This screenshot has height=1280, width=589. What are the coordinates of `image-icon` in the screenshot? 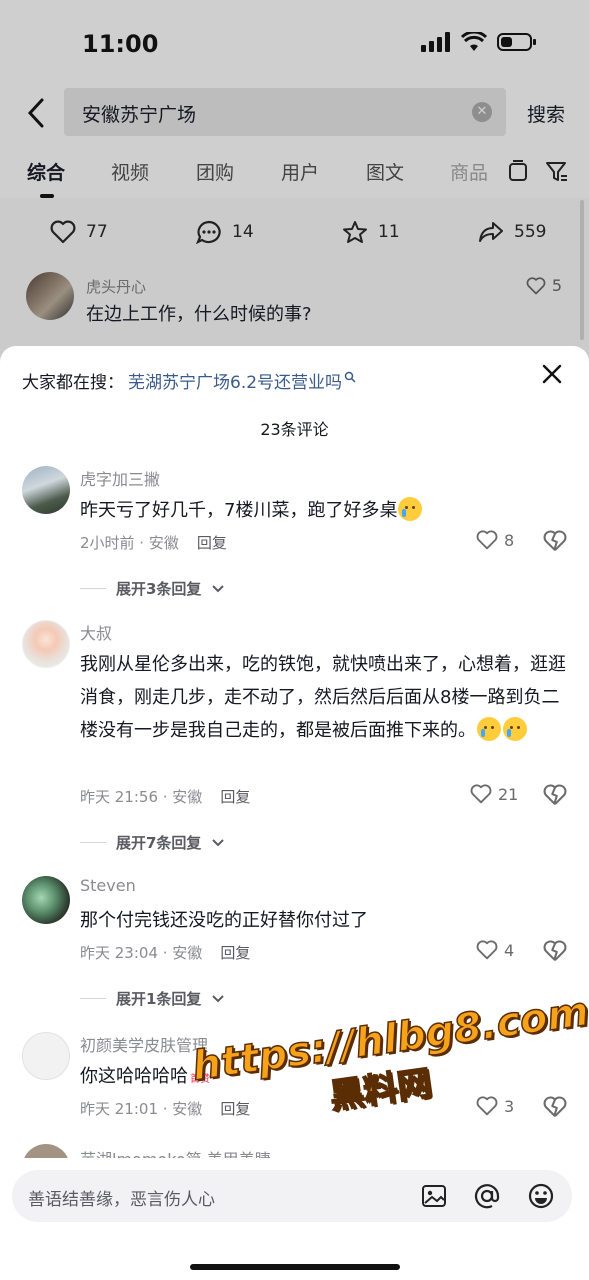 It's located at (434, 1196).